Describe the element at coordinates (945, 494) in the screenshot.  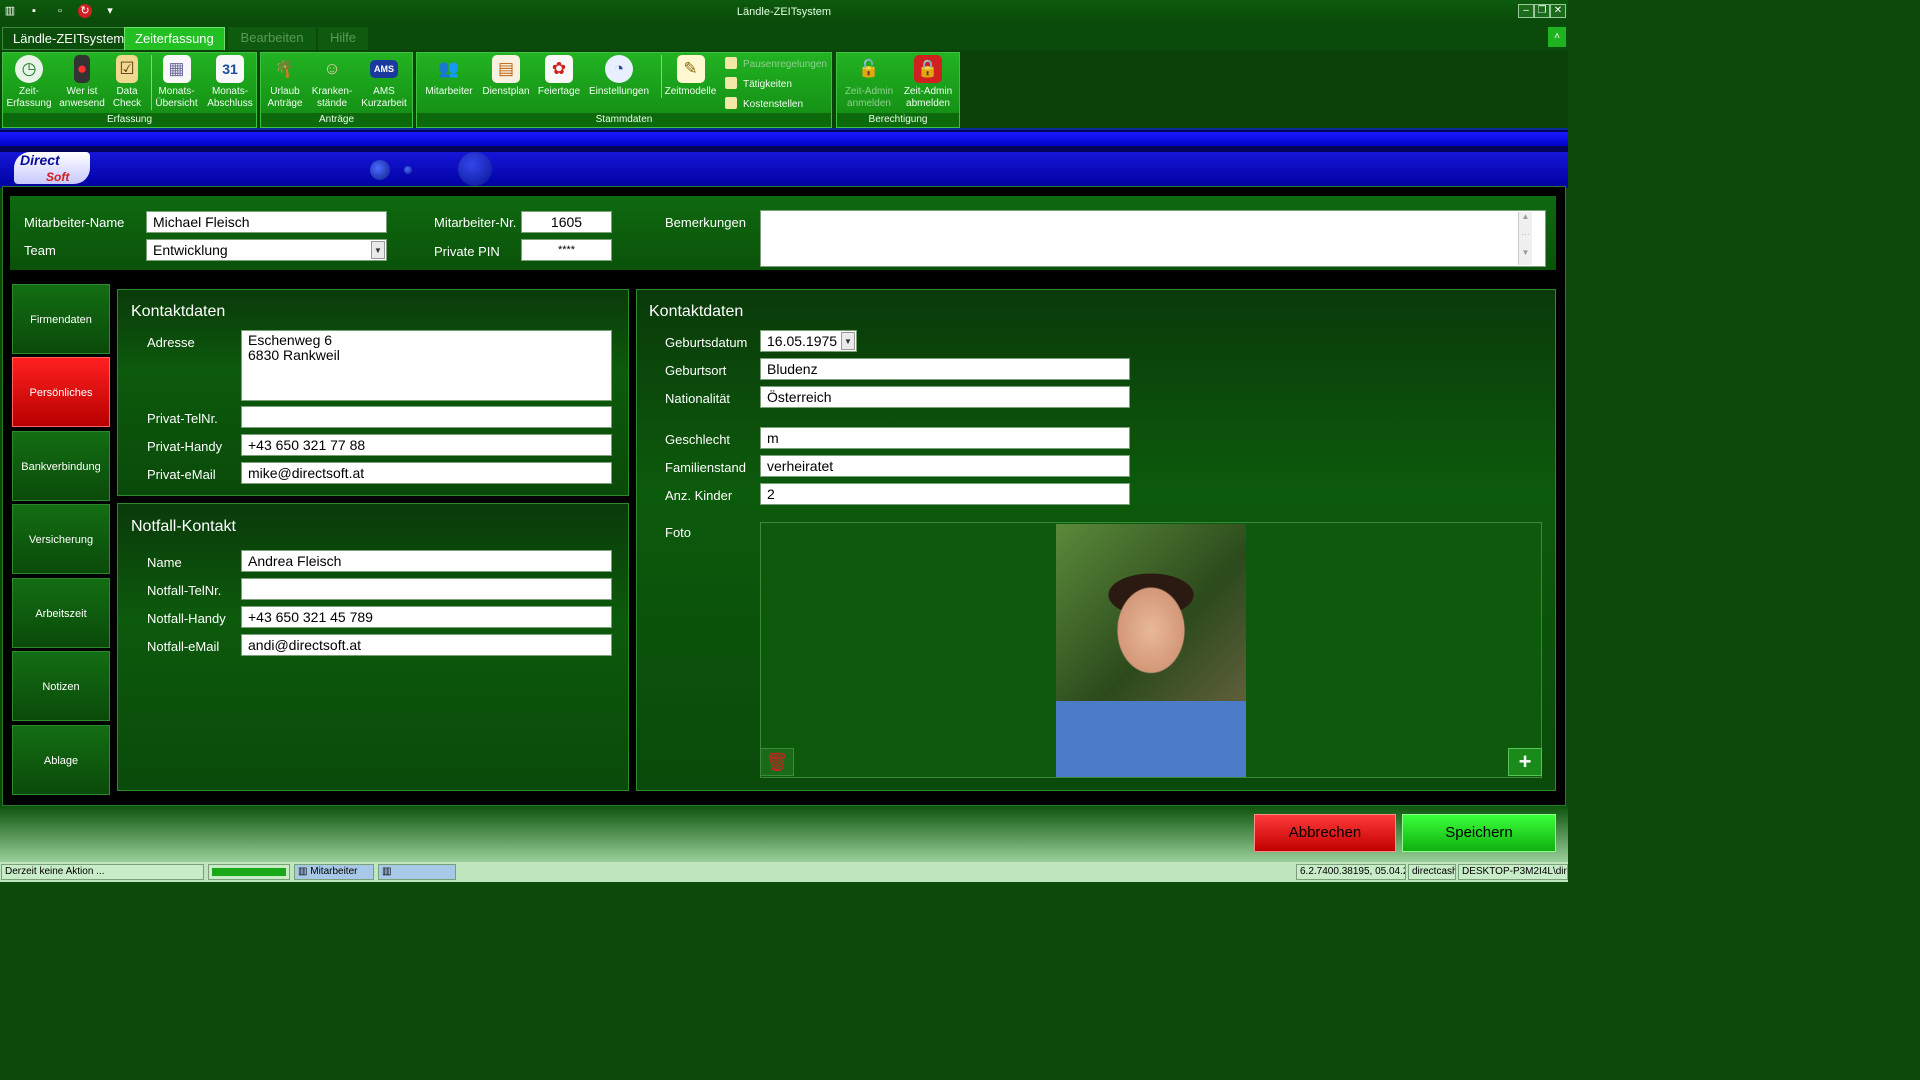
I see `children-count-input: 2` at that location.